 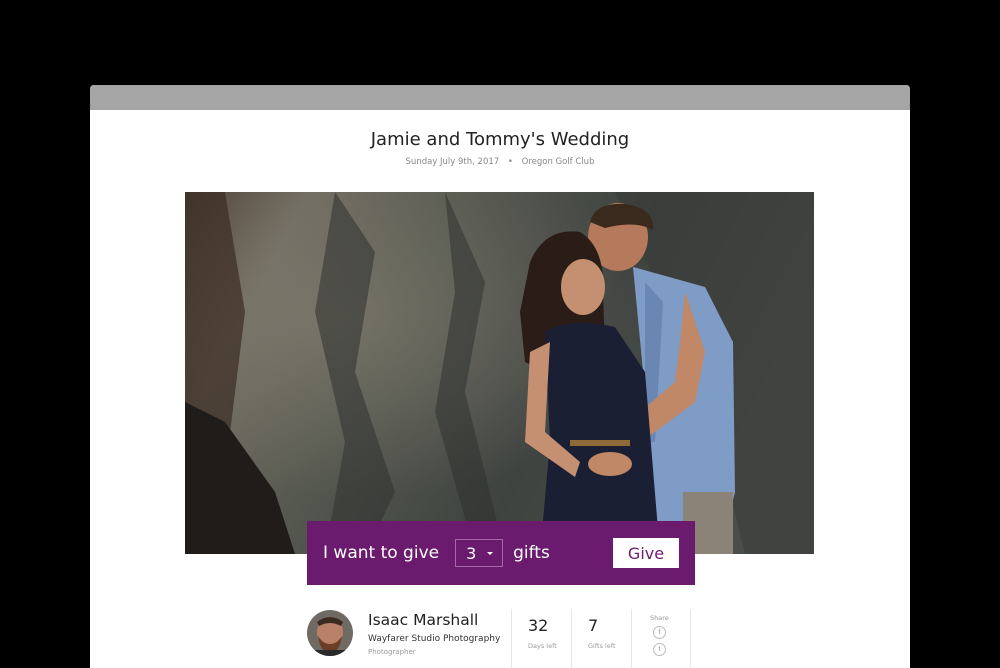 What do you see at coordinates (593, 625) in the screenshot?
I see `gifts-left-value: 7` at bounding box center [593, 625].